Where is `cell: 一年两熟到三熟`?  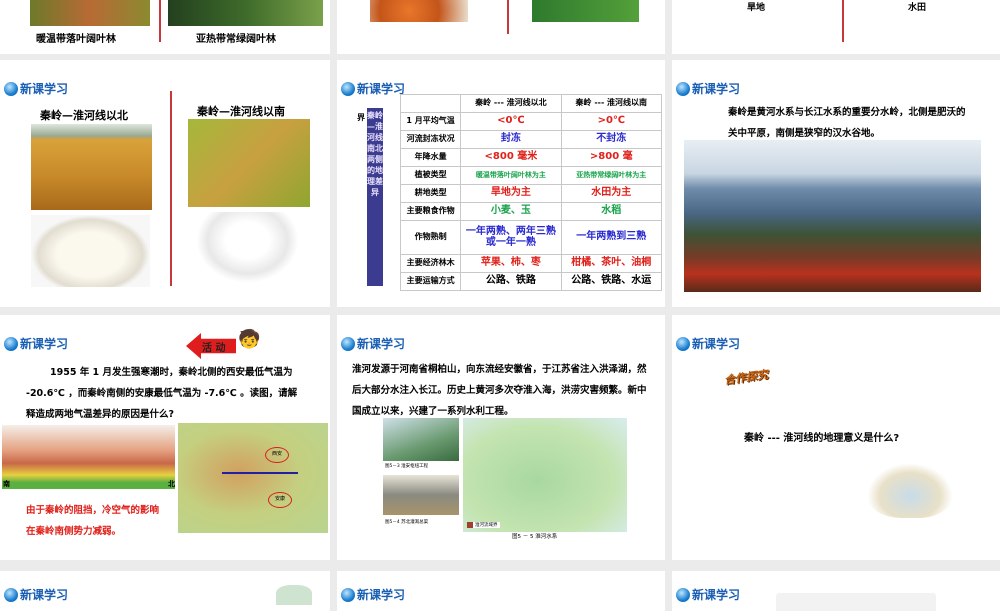 cell: 一年两熟到三熟 is located at coordinates (611, 237).